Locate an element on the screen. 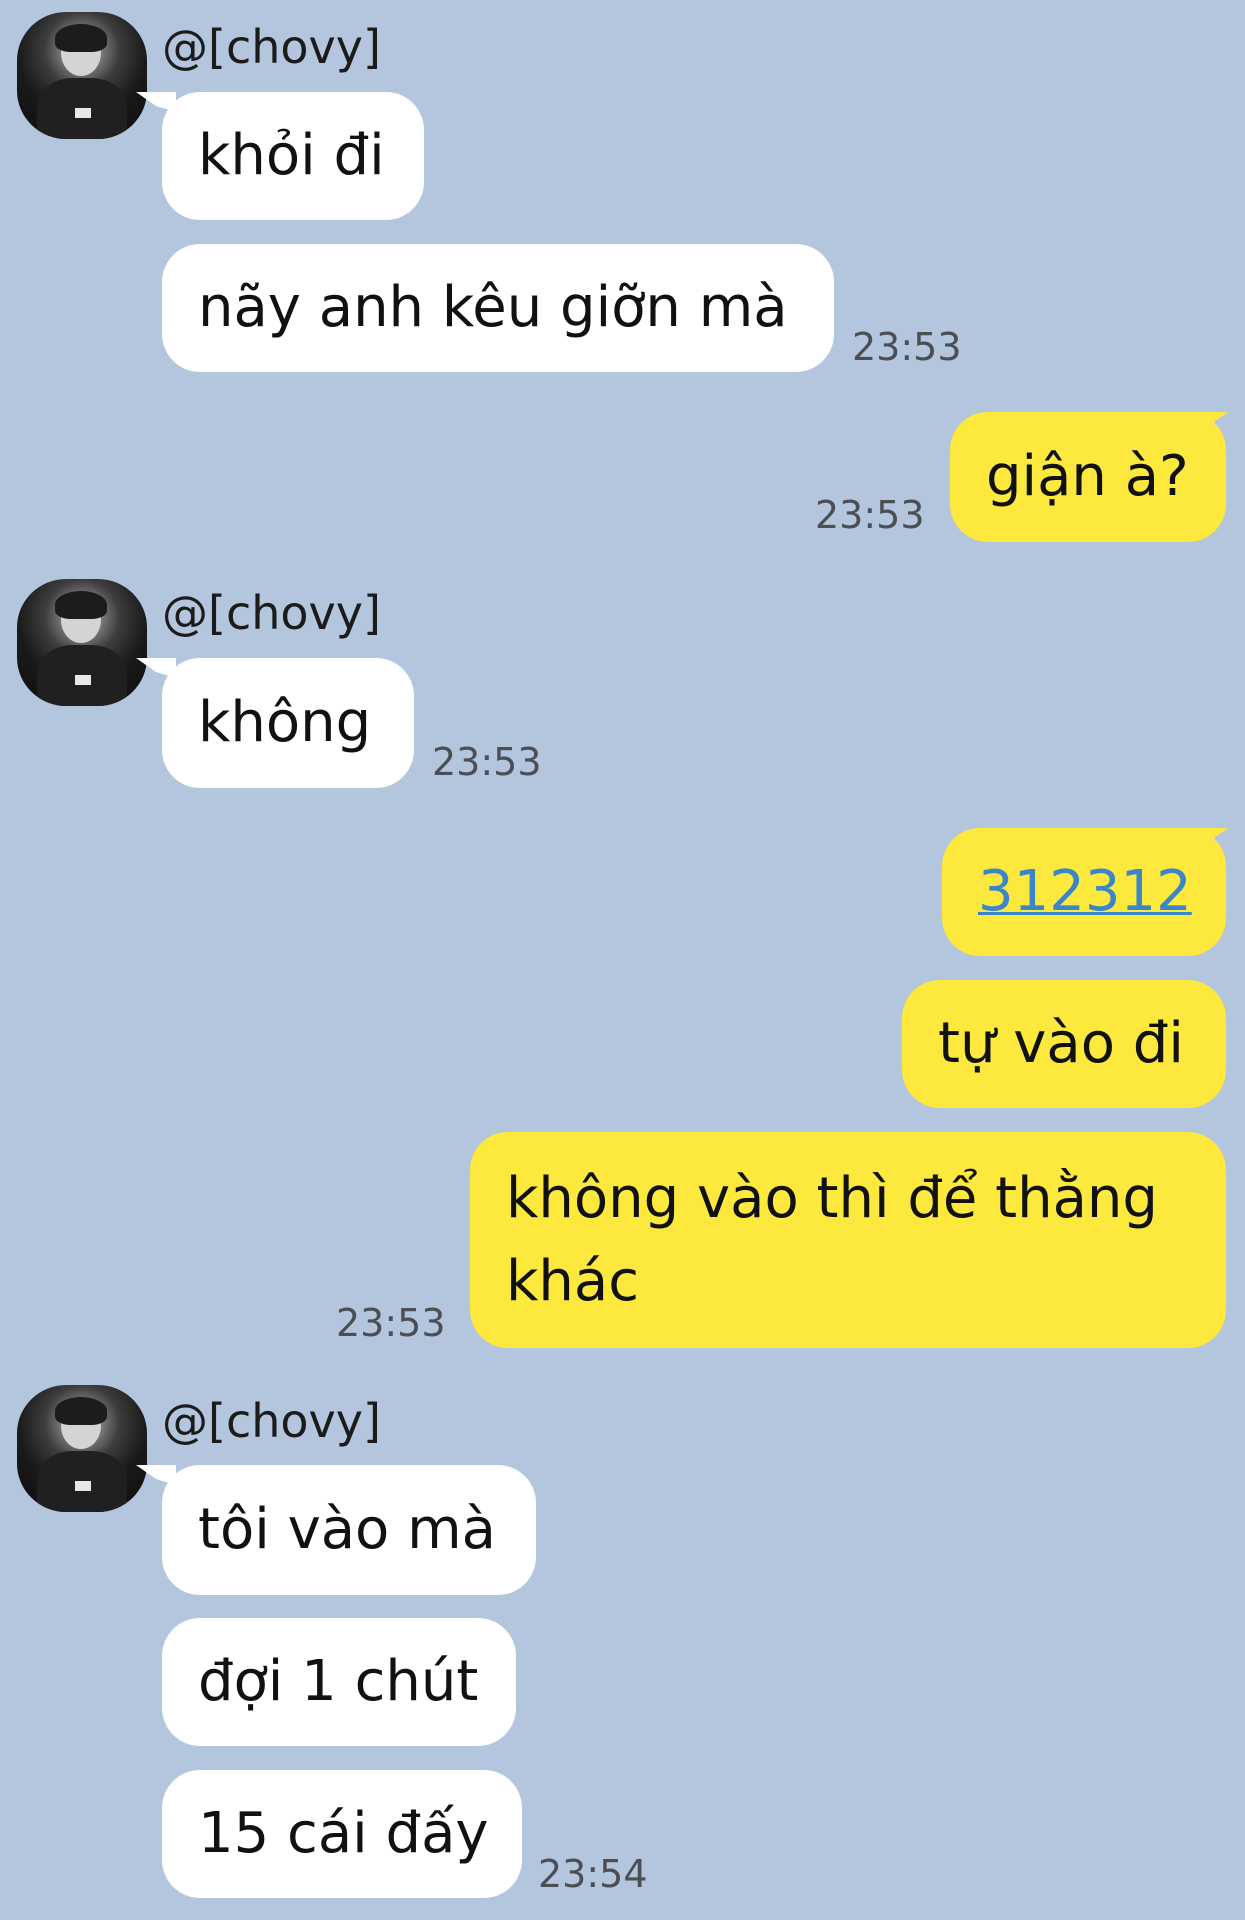 The width and height of the screenshot is (1245, 1920). message-bubble: không is located at coordinates (288, 723).